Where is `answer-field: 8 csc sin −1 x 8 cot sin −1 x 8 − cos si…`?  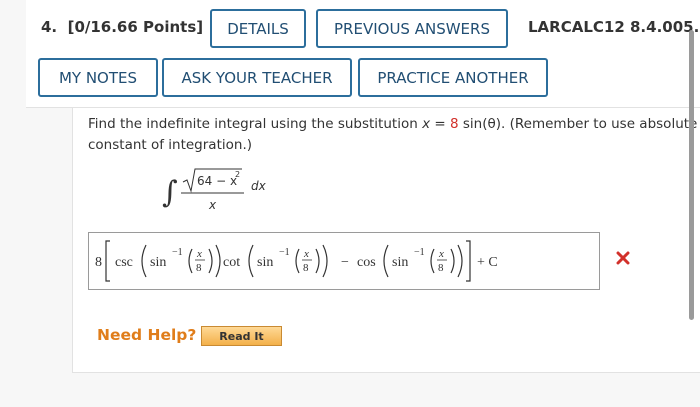
answer-field: 8 csc sin −1 x 8 cot sin −1 x 8 − cos si… is located at coordinates (344, 261).